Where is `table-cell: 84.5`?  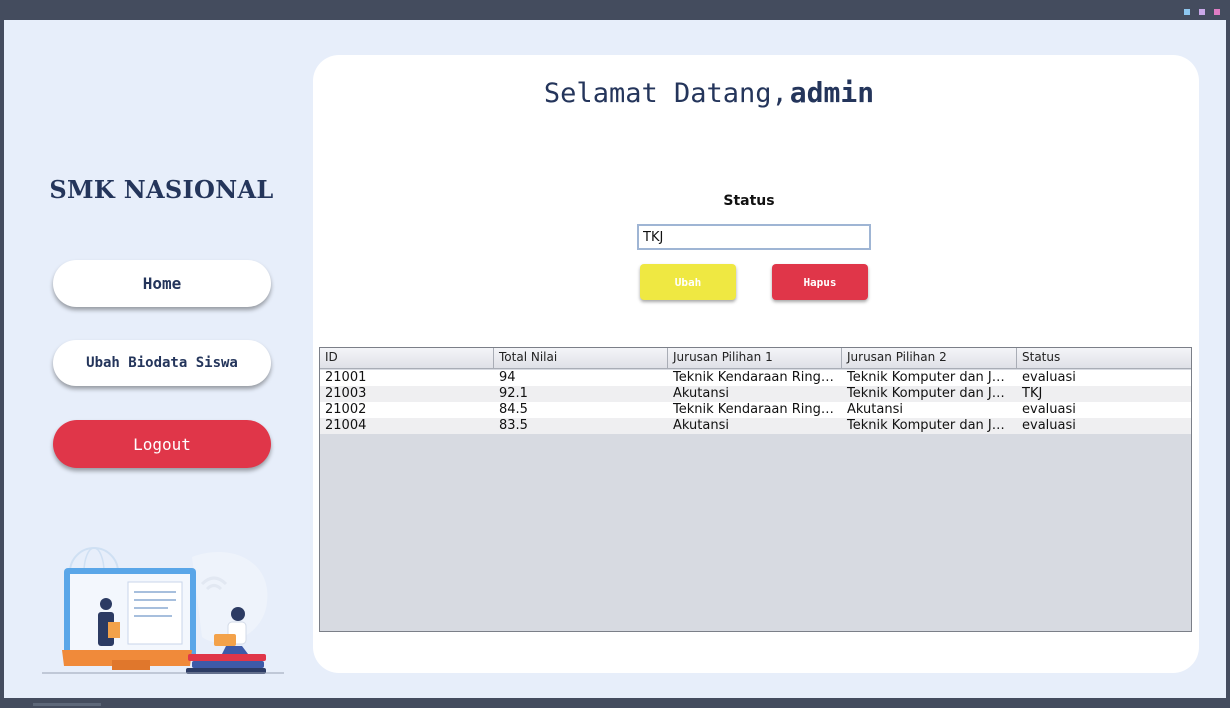
table-cell: 84.5 is located at coordinates (513, 409).